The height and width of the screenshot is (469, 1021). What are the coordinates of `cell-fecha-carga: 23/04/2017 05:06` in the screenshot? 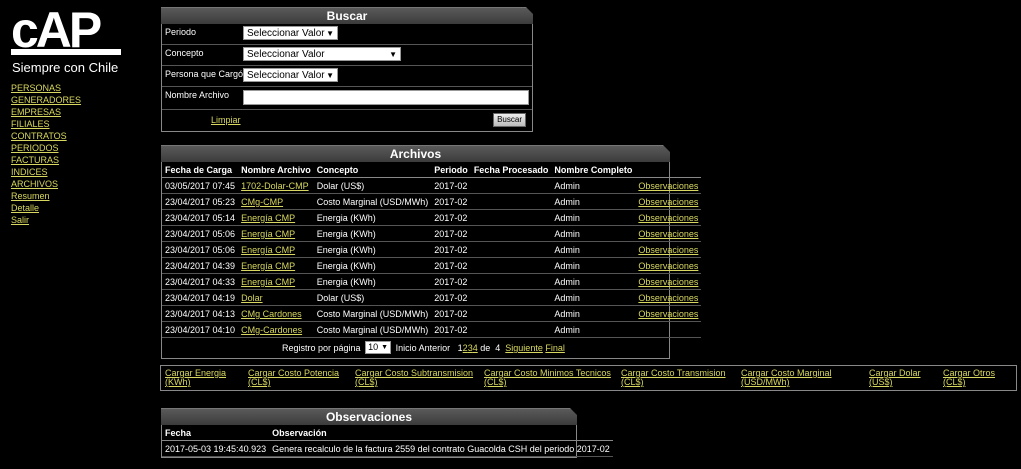 It's located at (200, 249).